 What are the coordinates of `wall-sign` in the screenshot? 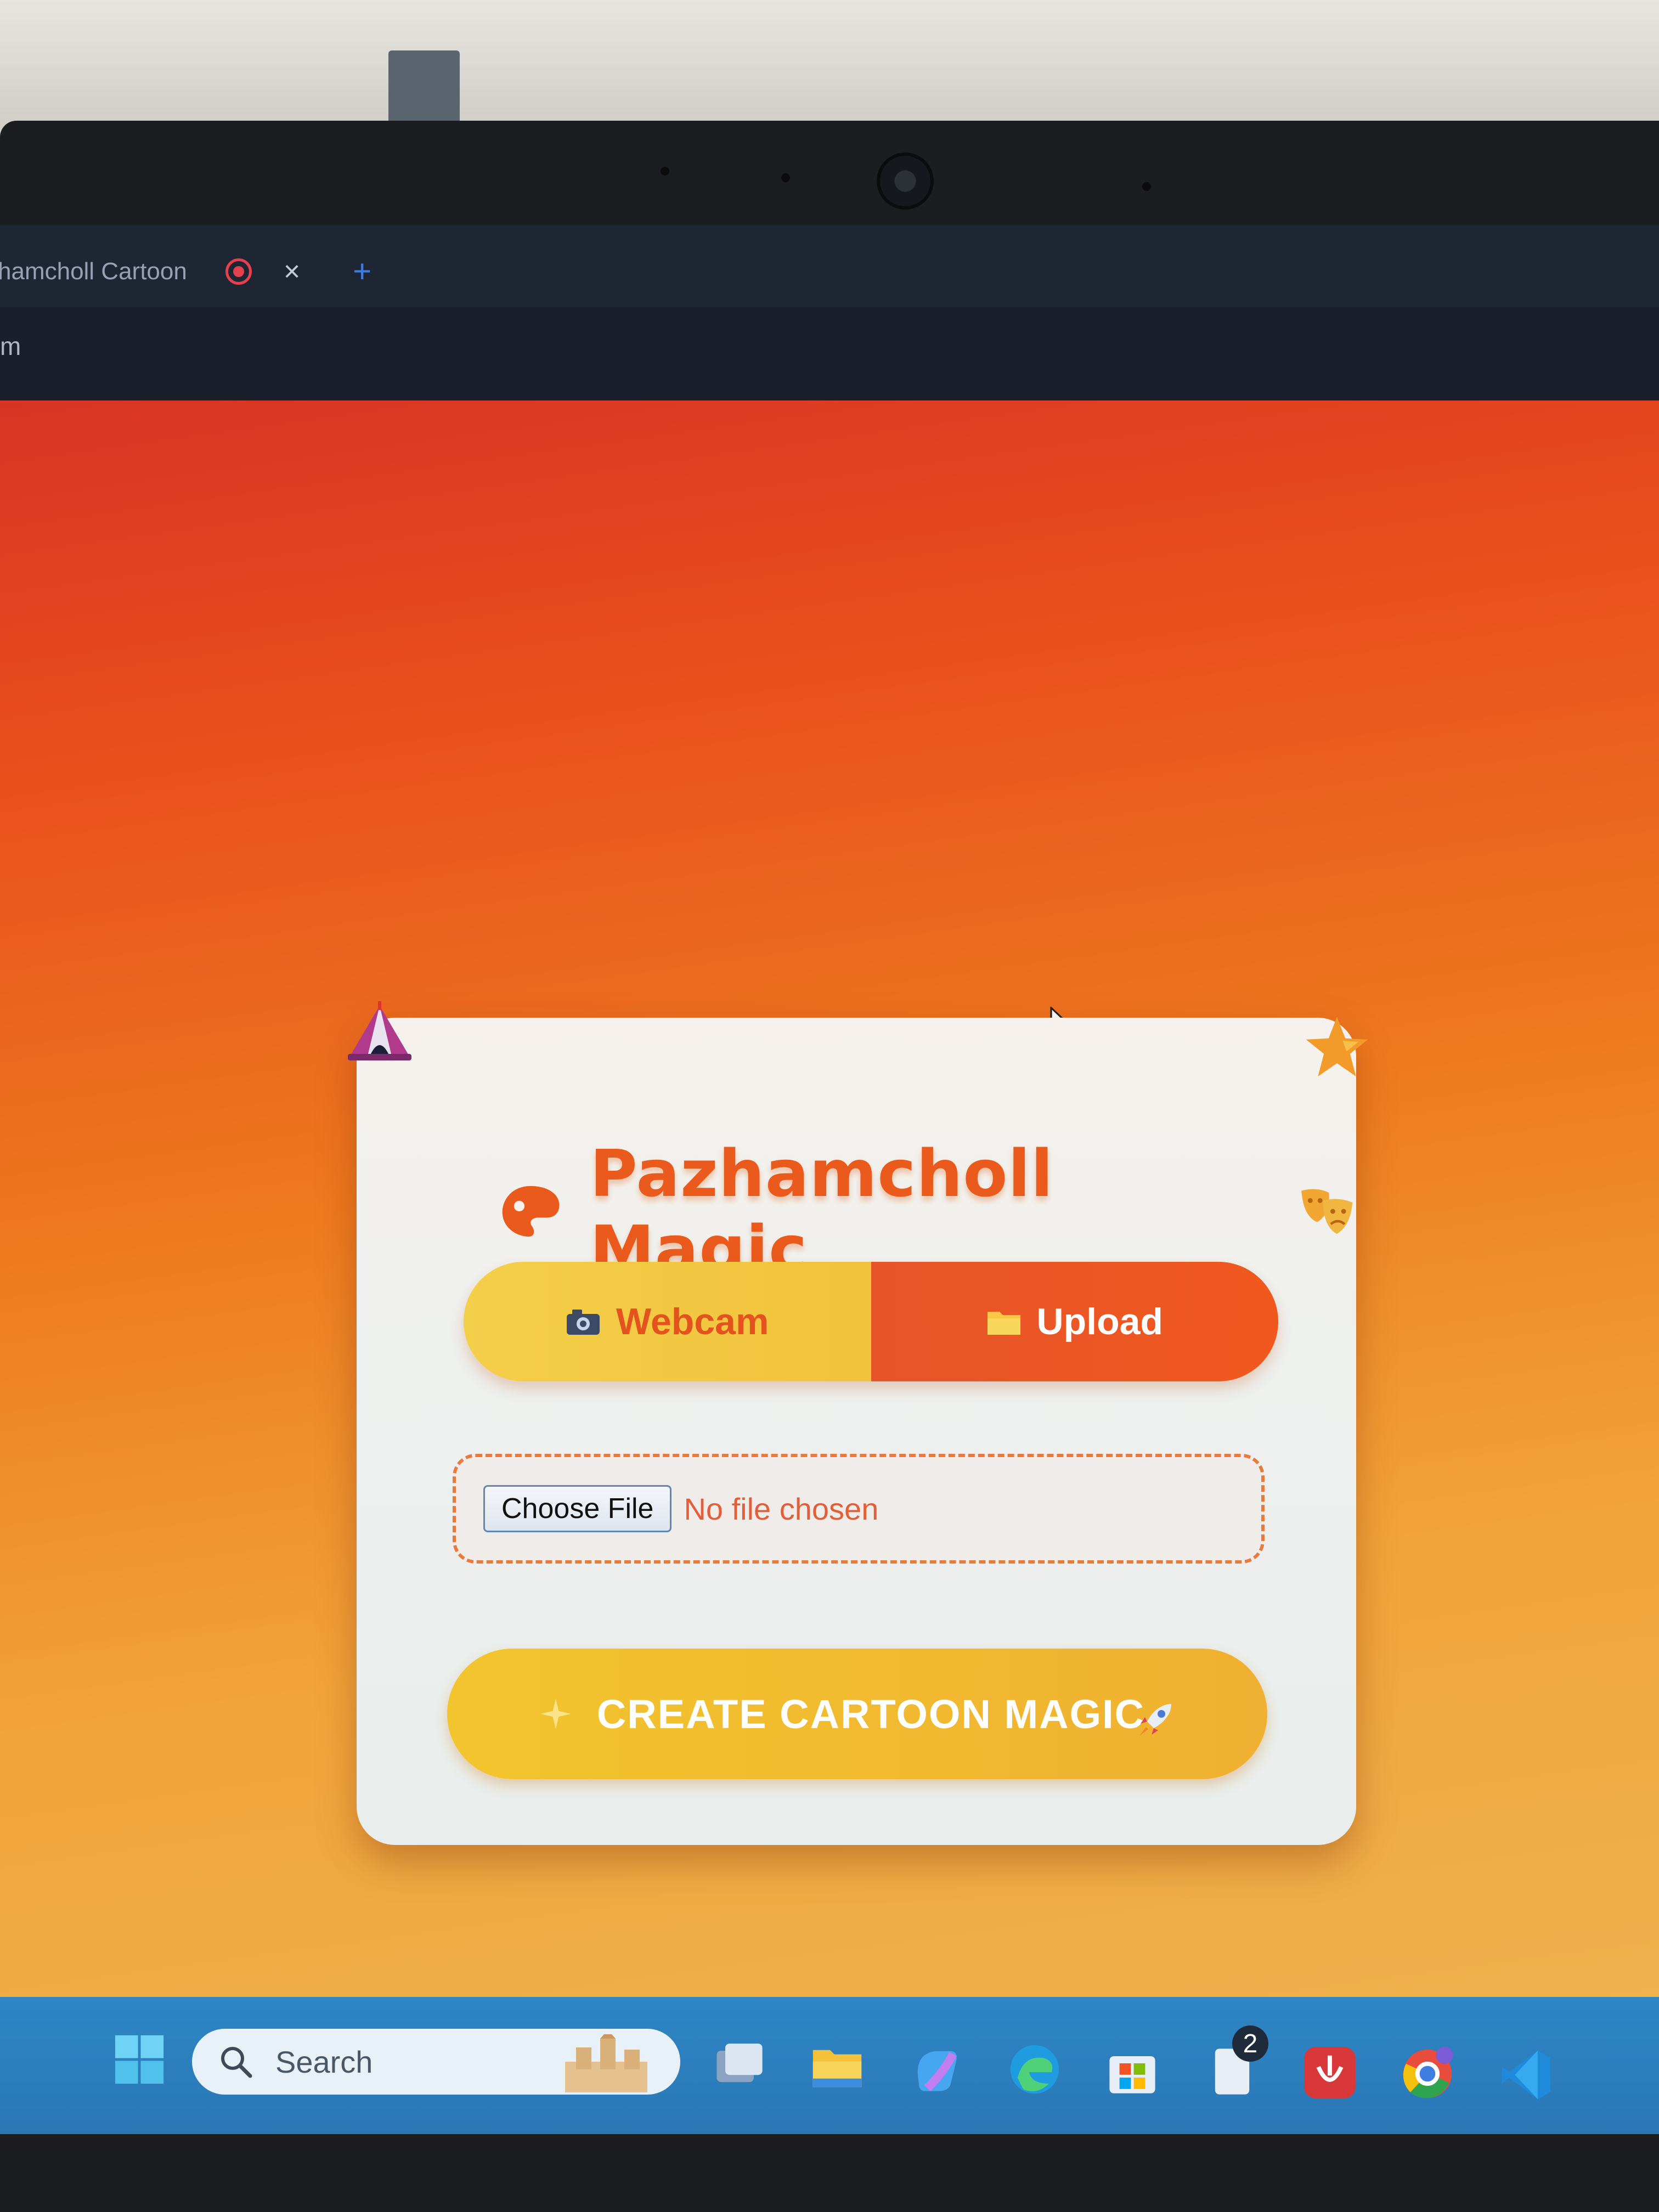 It's located at (424, 88).